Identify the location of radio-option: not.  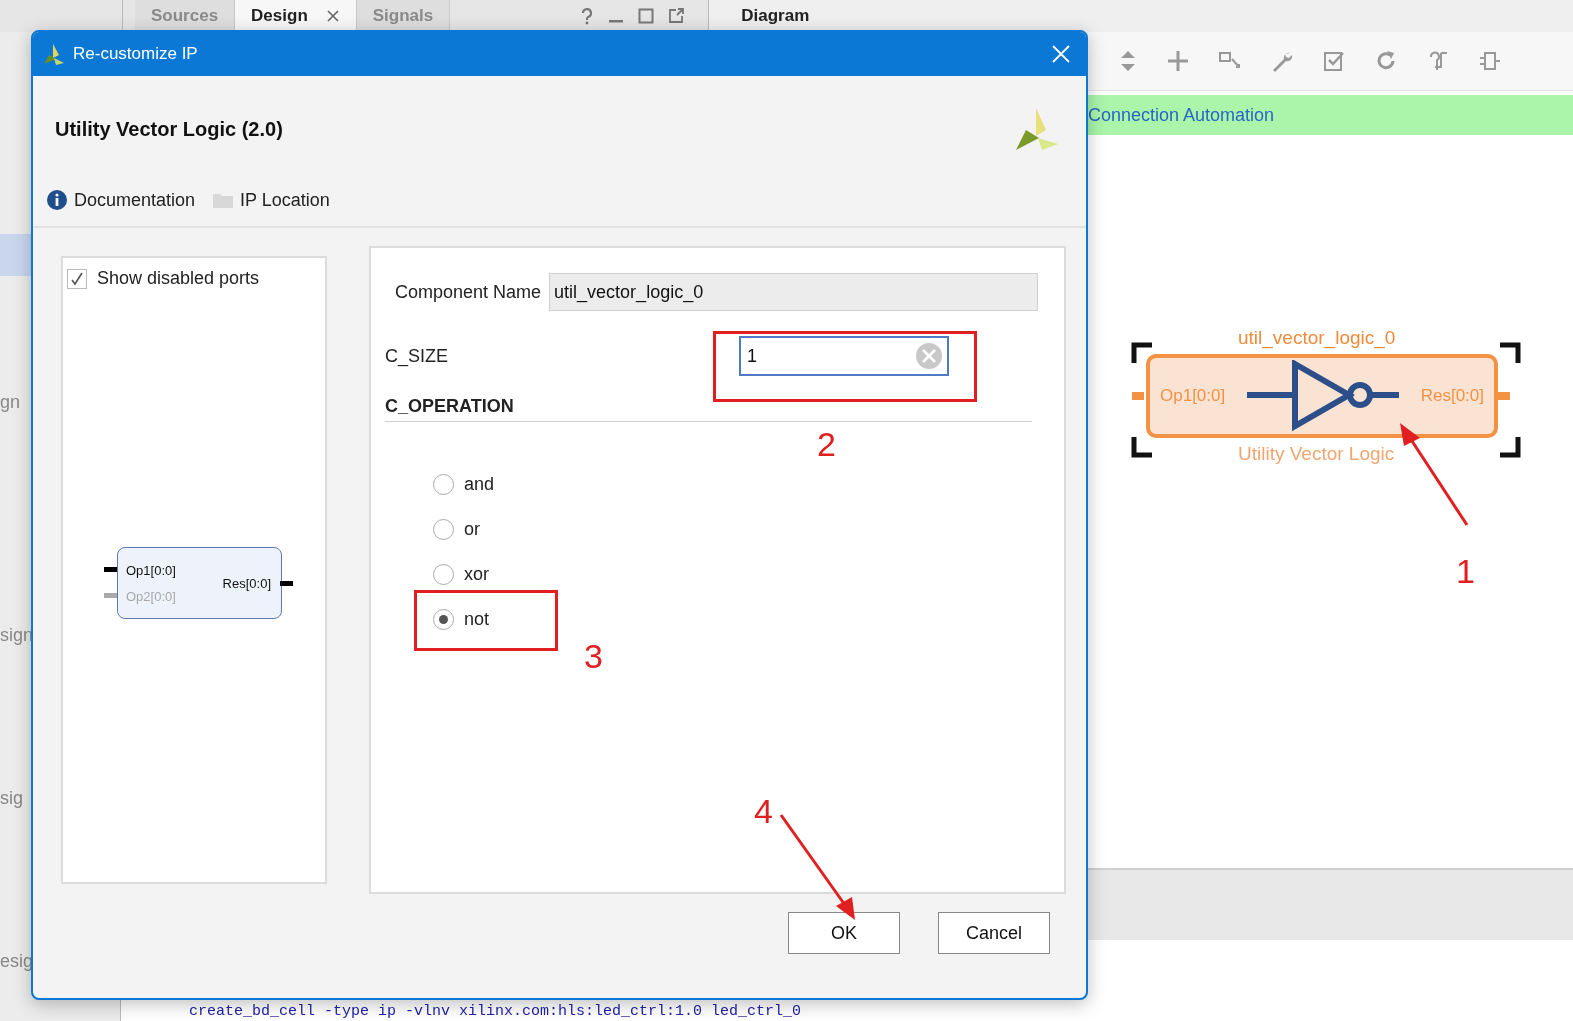
(461, 619).